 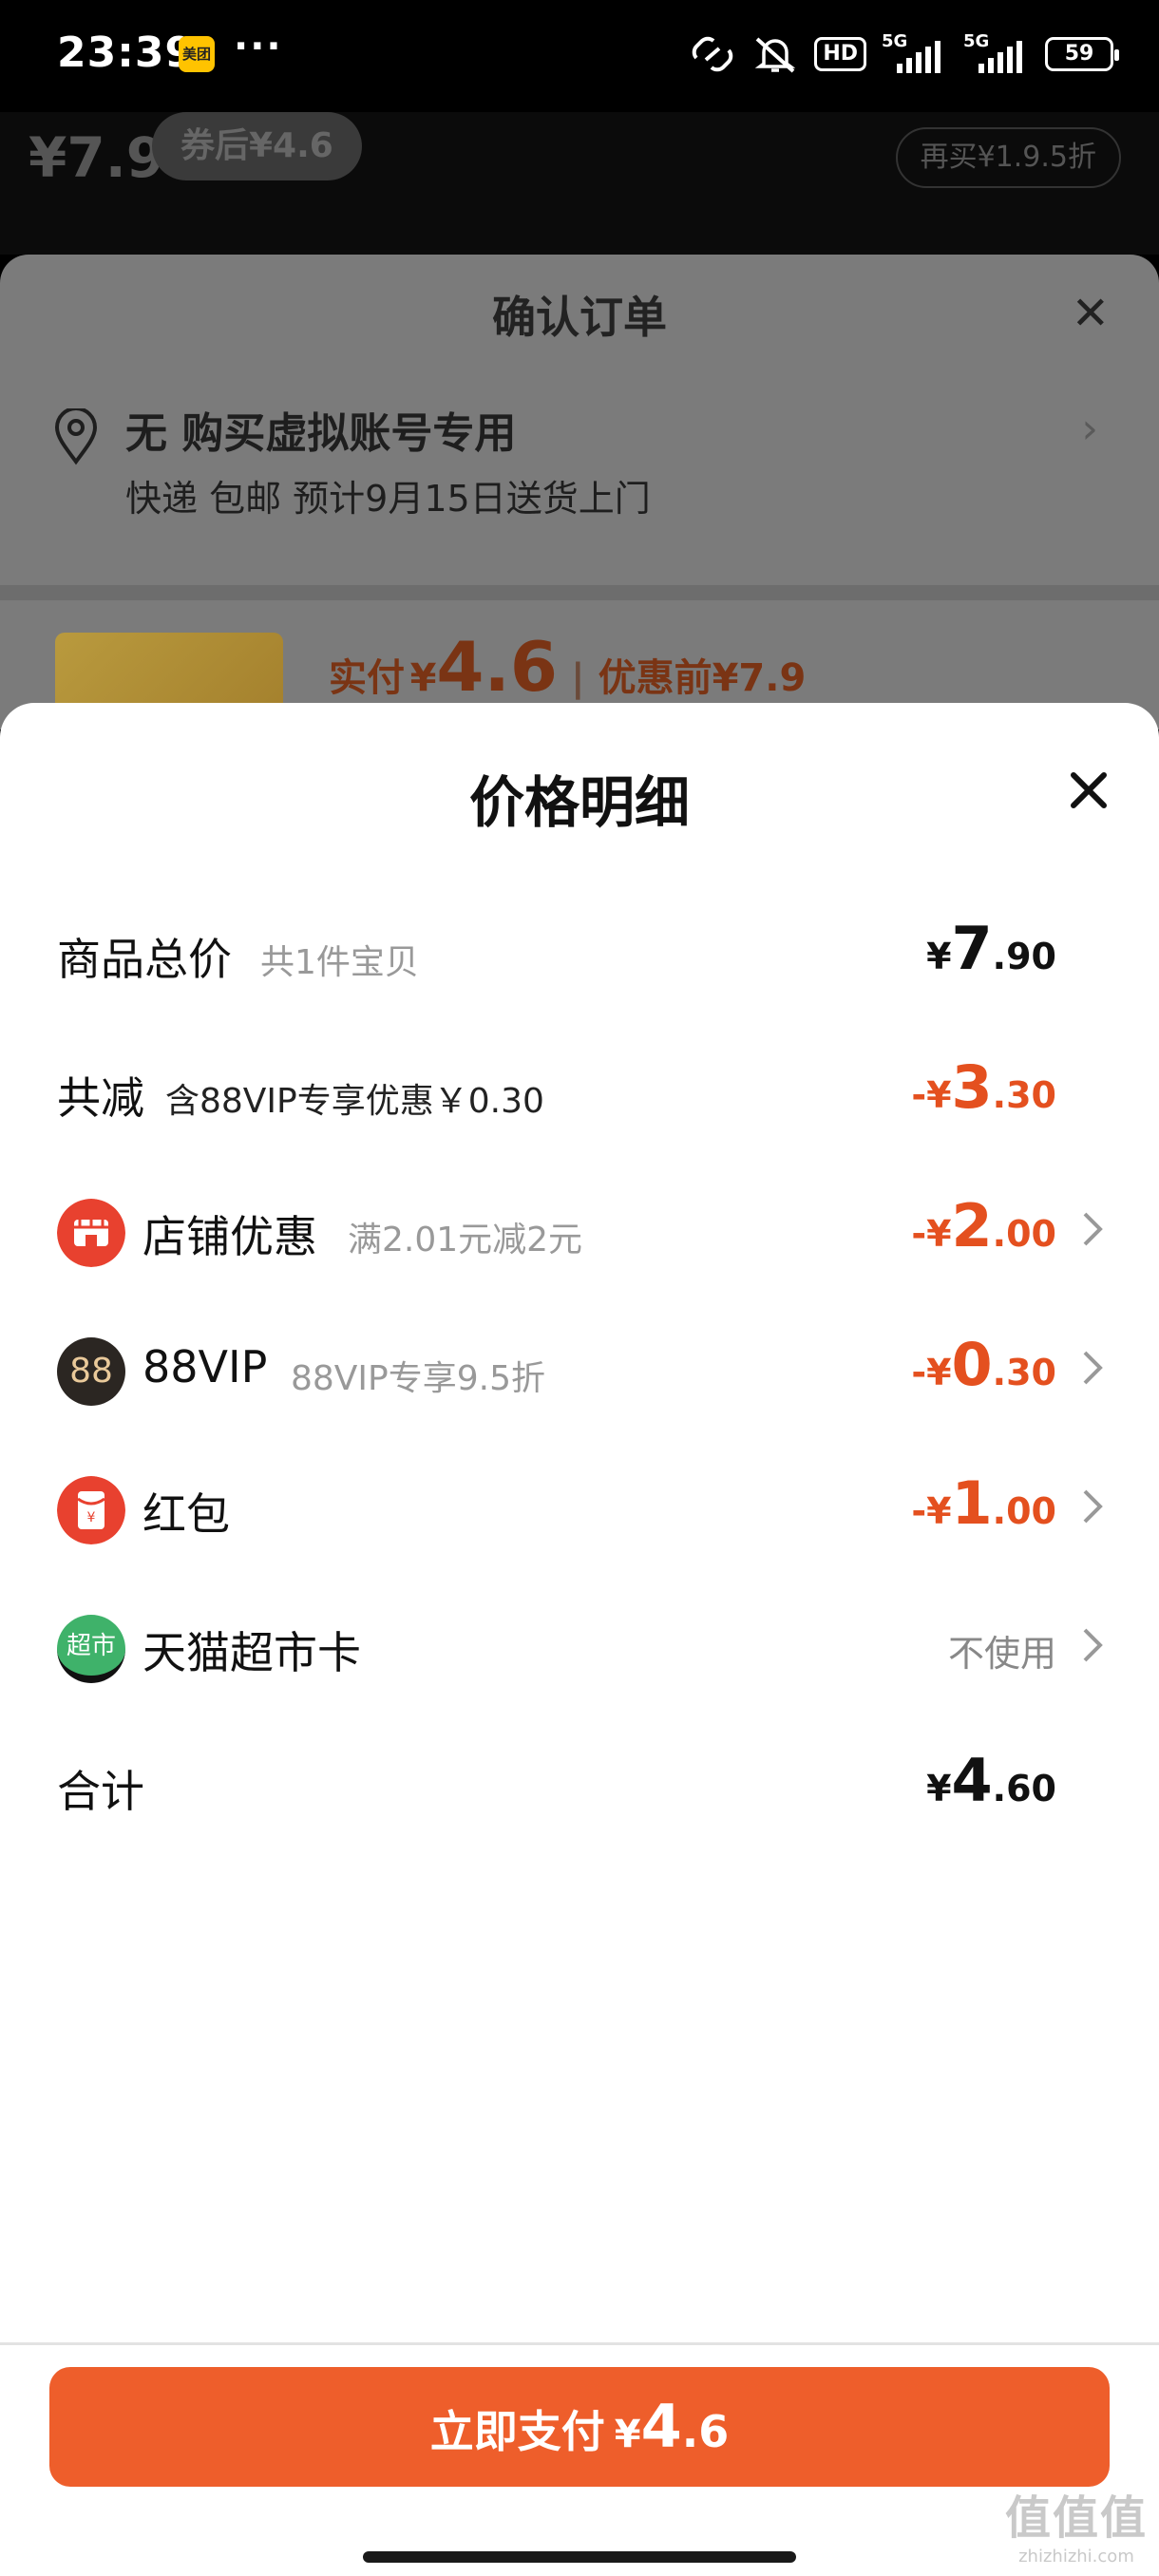 What do you see at coordinates (465, 1240) in the screenshot?
I see `row-sub: 满2.01元减2元` at bounding box center [465, 1240].